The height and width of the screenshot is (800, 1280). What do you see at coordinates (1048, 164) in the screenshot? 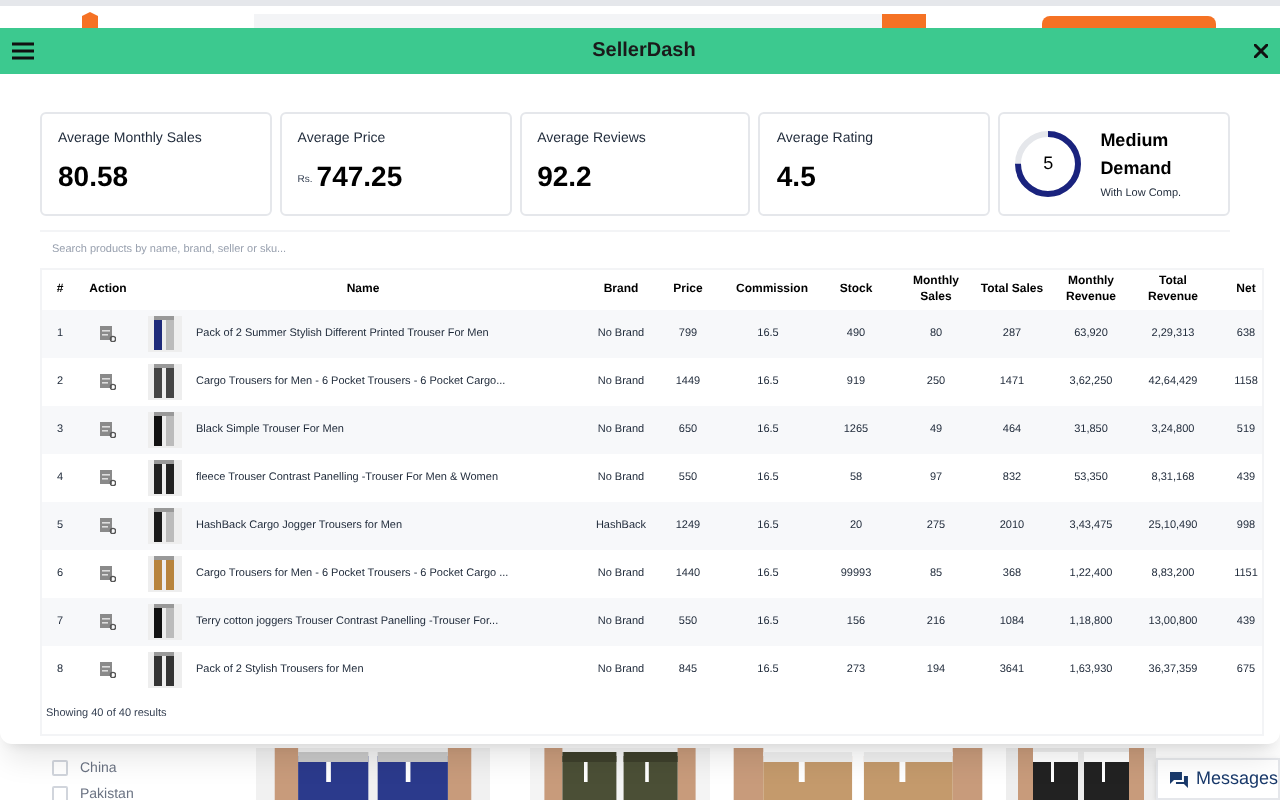
I see `demand-score: 5` at bounding box center [1048, 164].